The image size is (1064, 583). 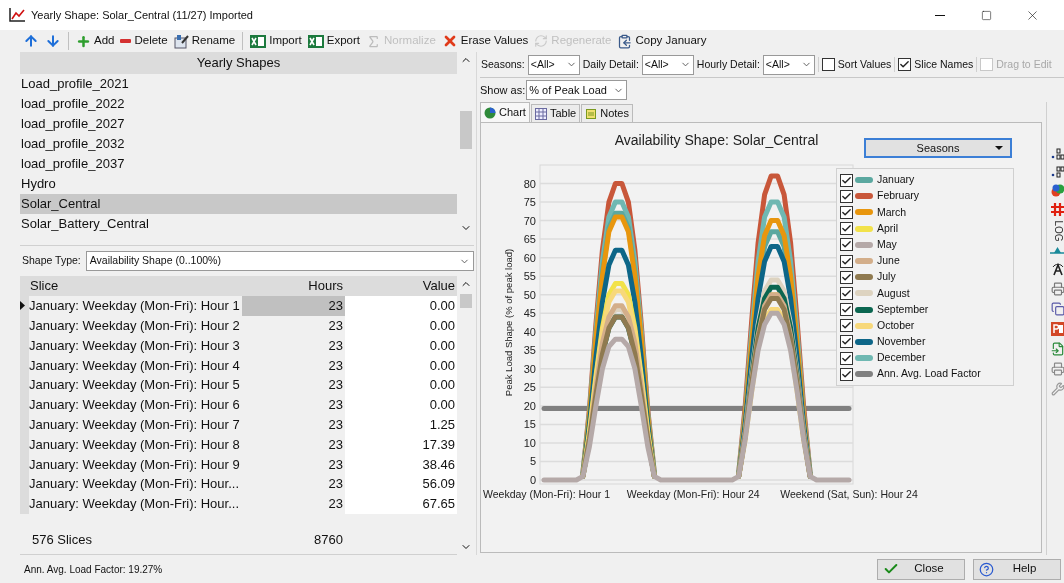 What do you see at coordinates (532, 461) in the screenshot?
I see `y-tick-label: 5` at bounding box center [532, 461].